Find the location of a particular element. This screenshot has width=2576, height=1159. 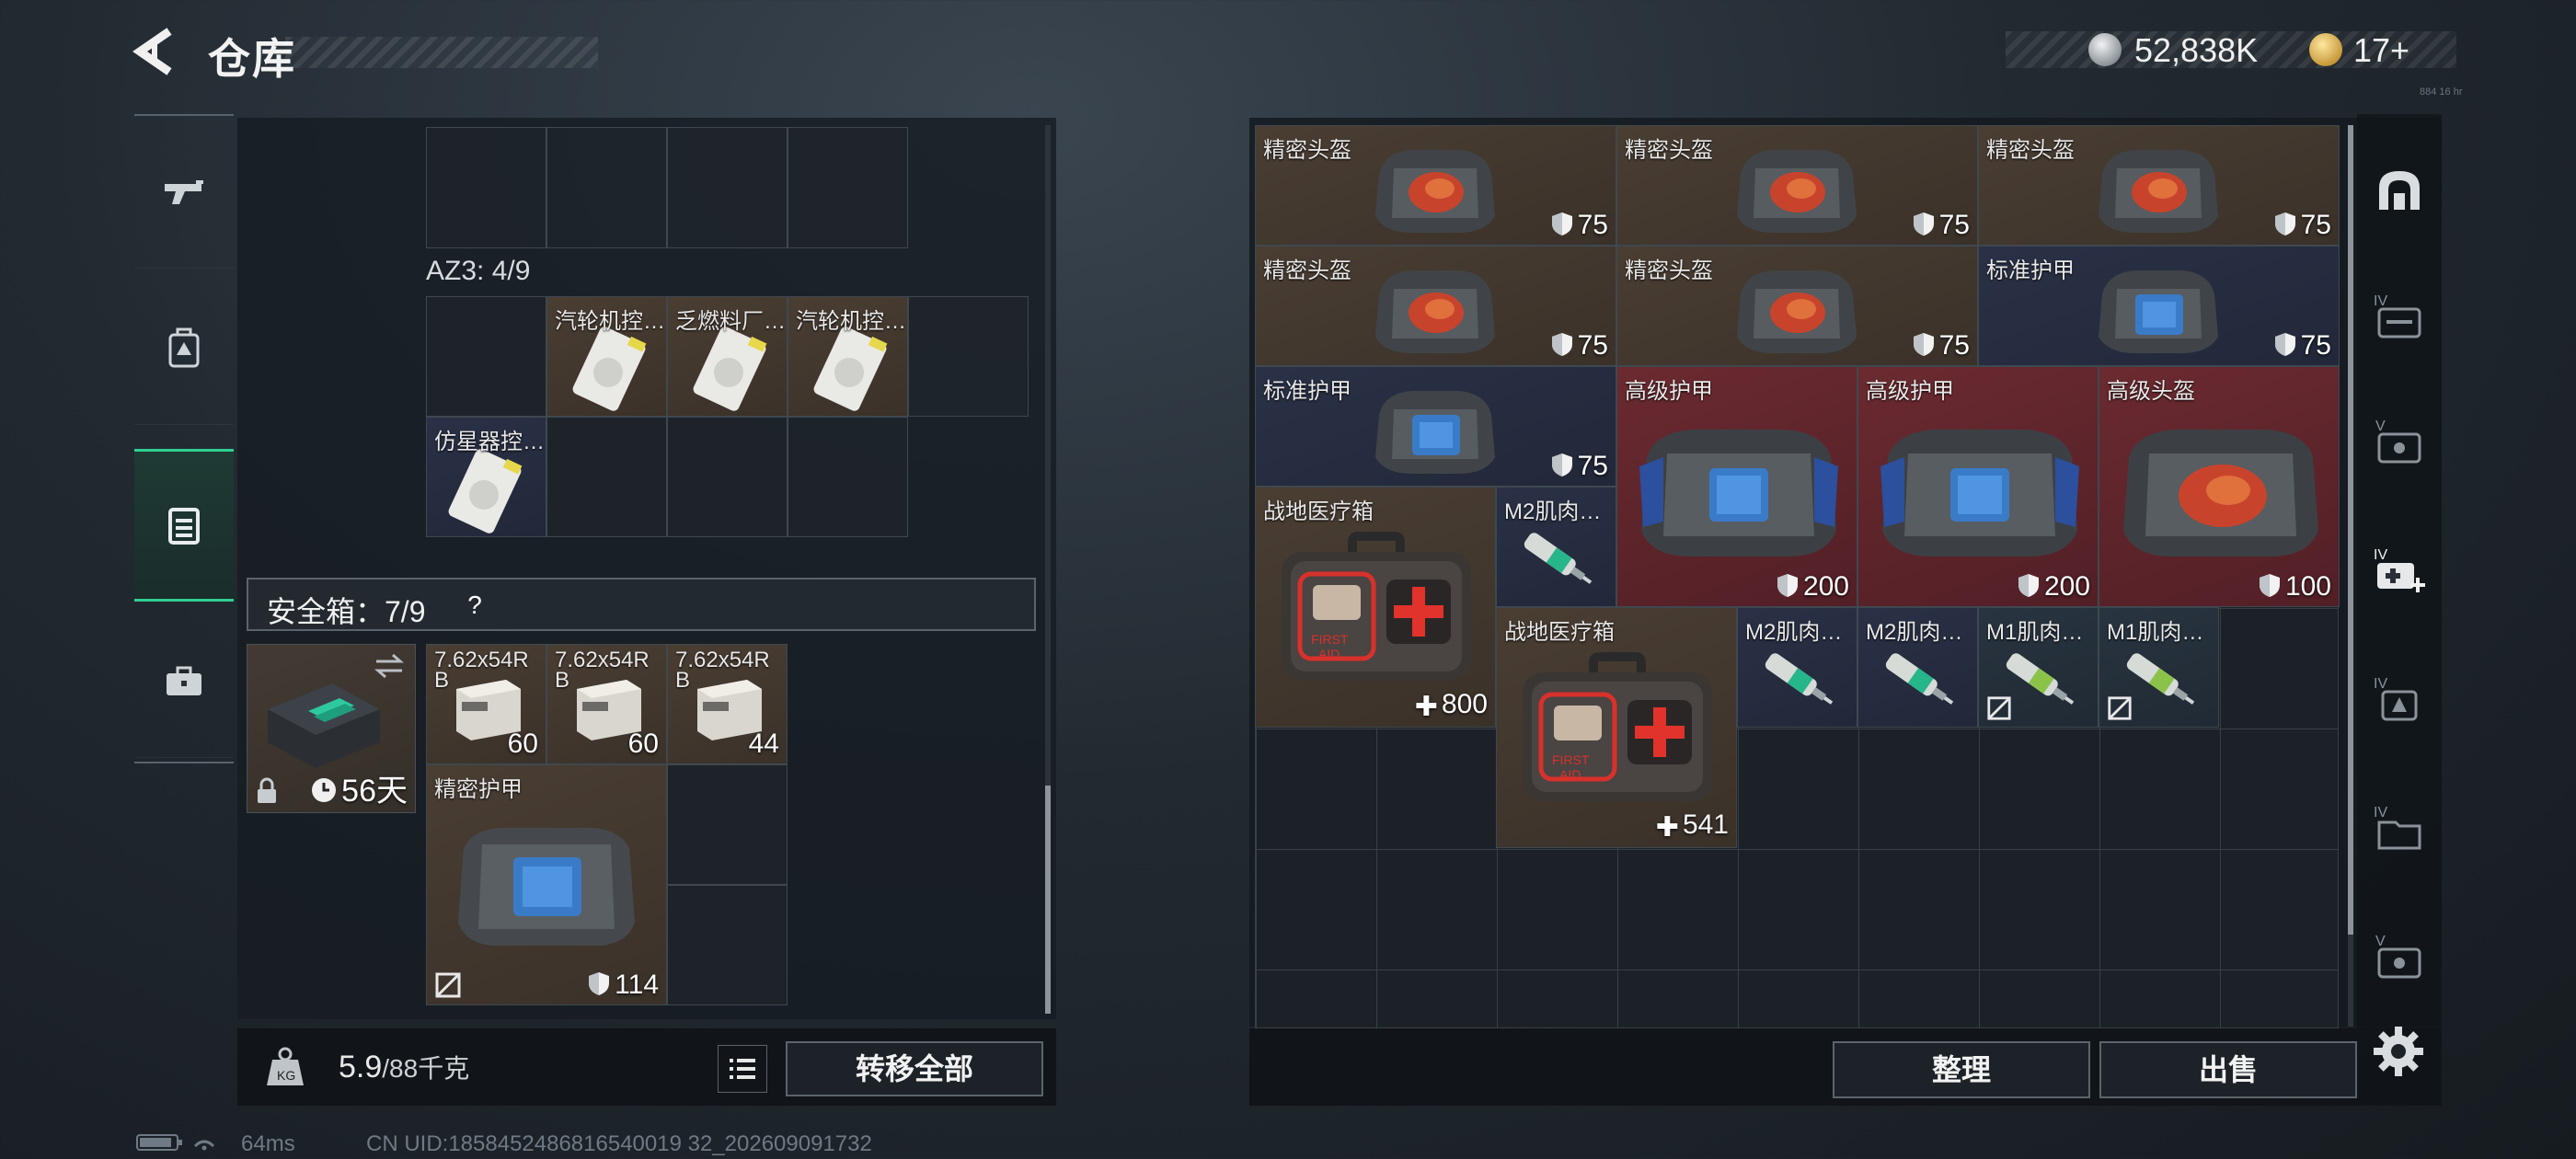

settings-button is located at coordinates (2398, 1051).